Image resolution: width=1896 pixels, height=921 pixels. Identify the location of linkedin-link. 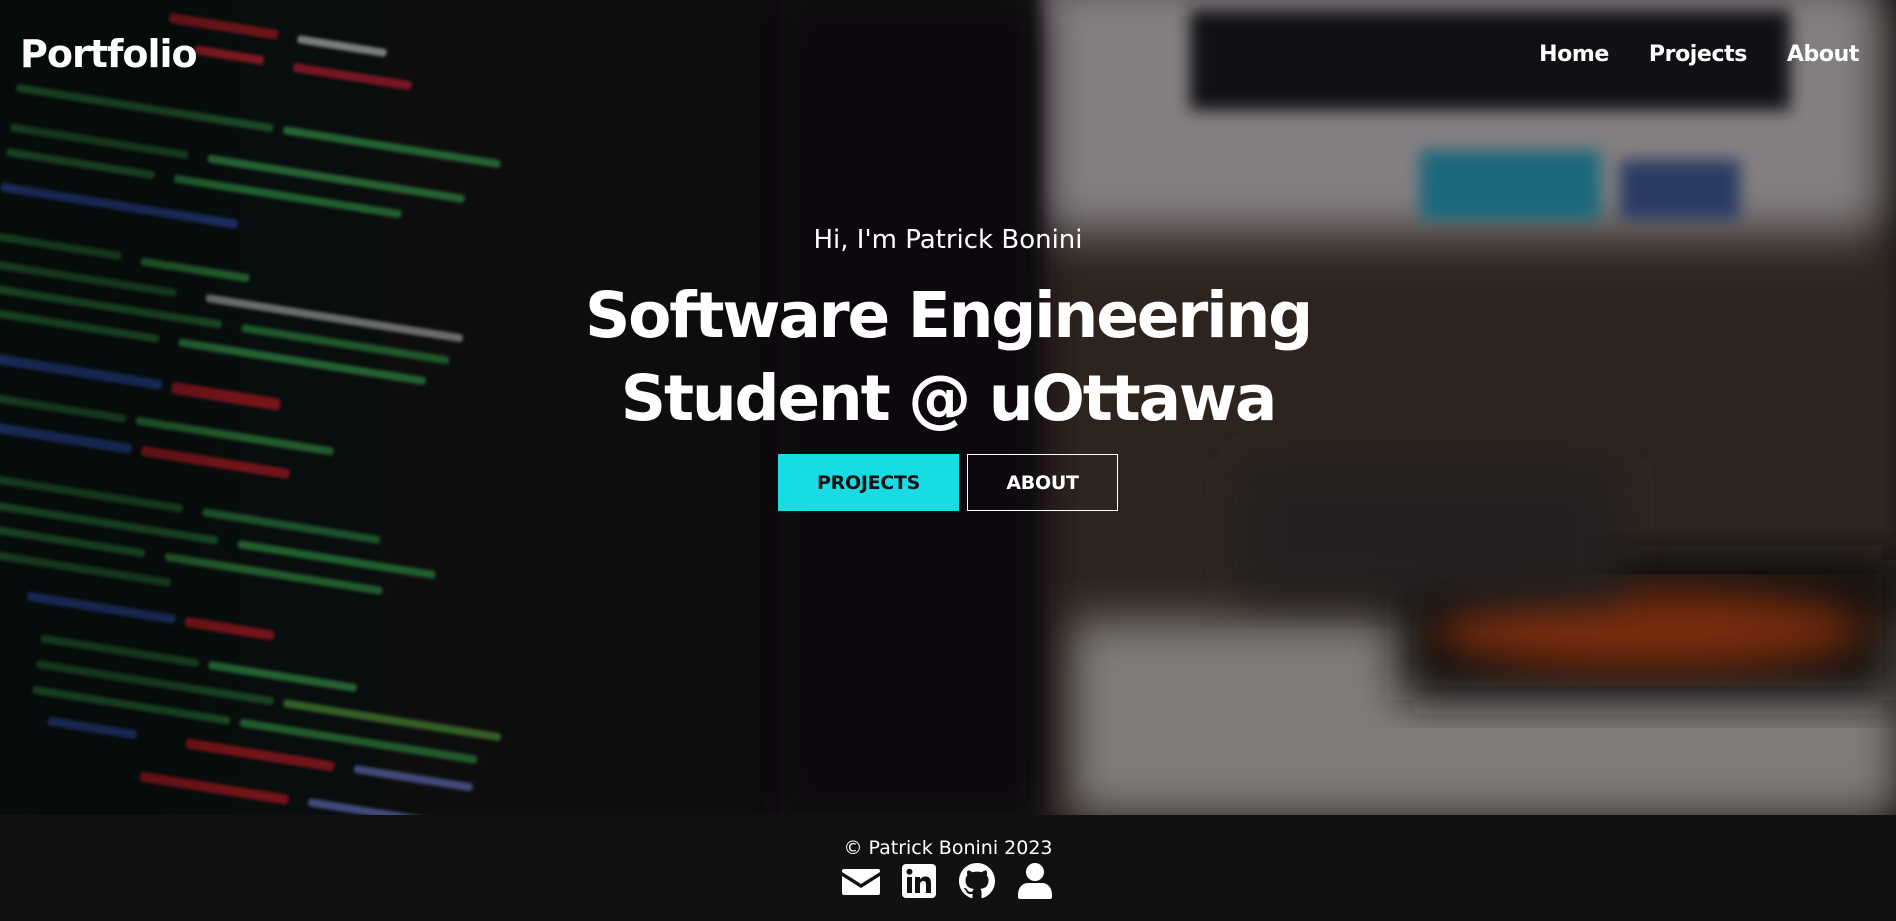
(919, 881).